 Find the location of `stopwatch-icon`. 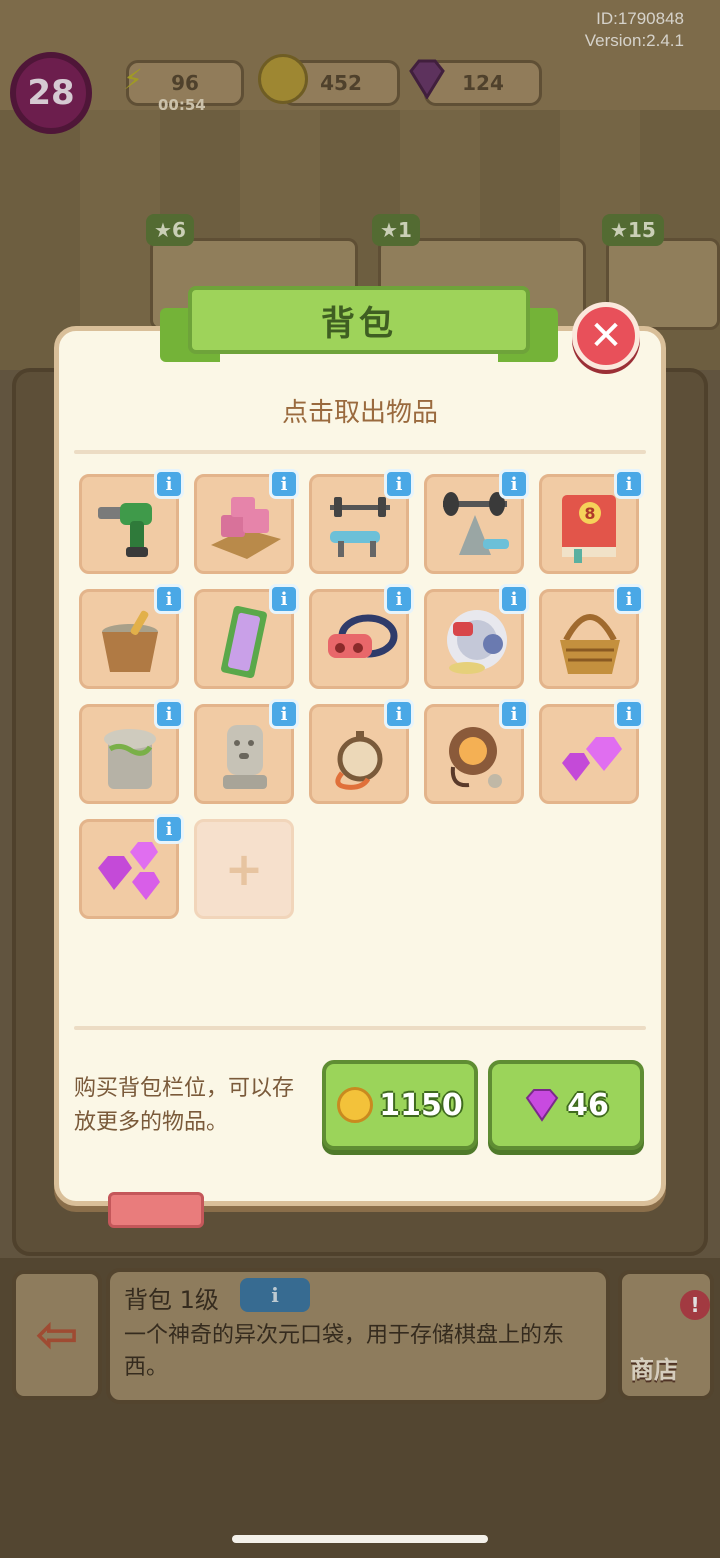

stopwatch-icon is located at coordinates (359, 760).